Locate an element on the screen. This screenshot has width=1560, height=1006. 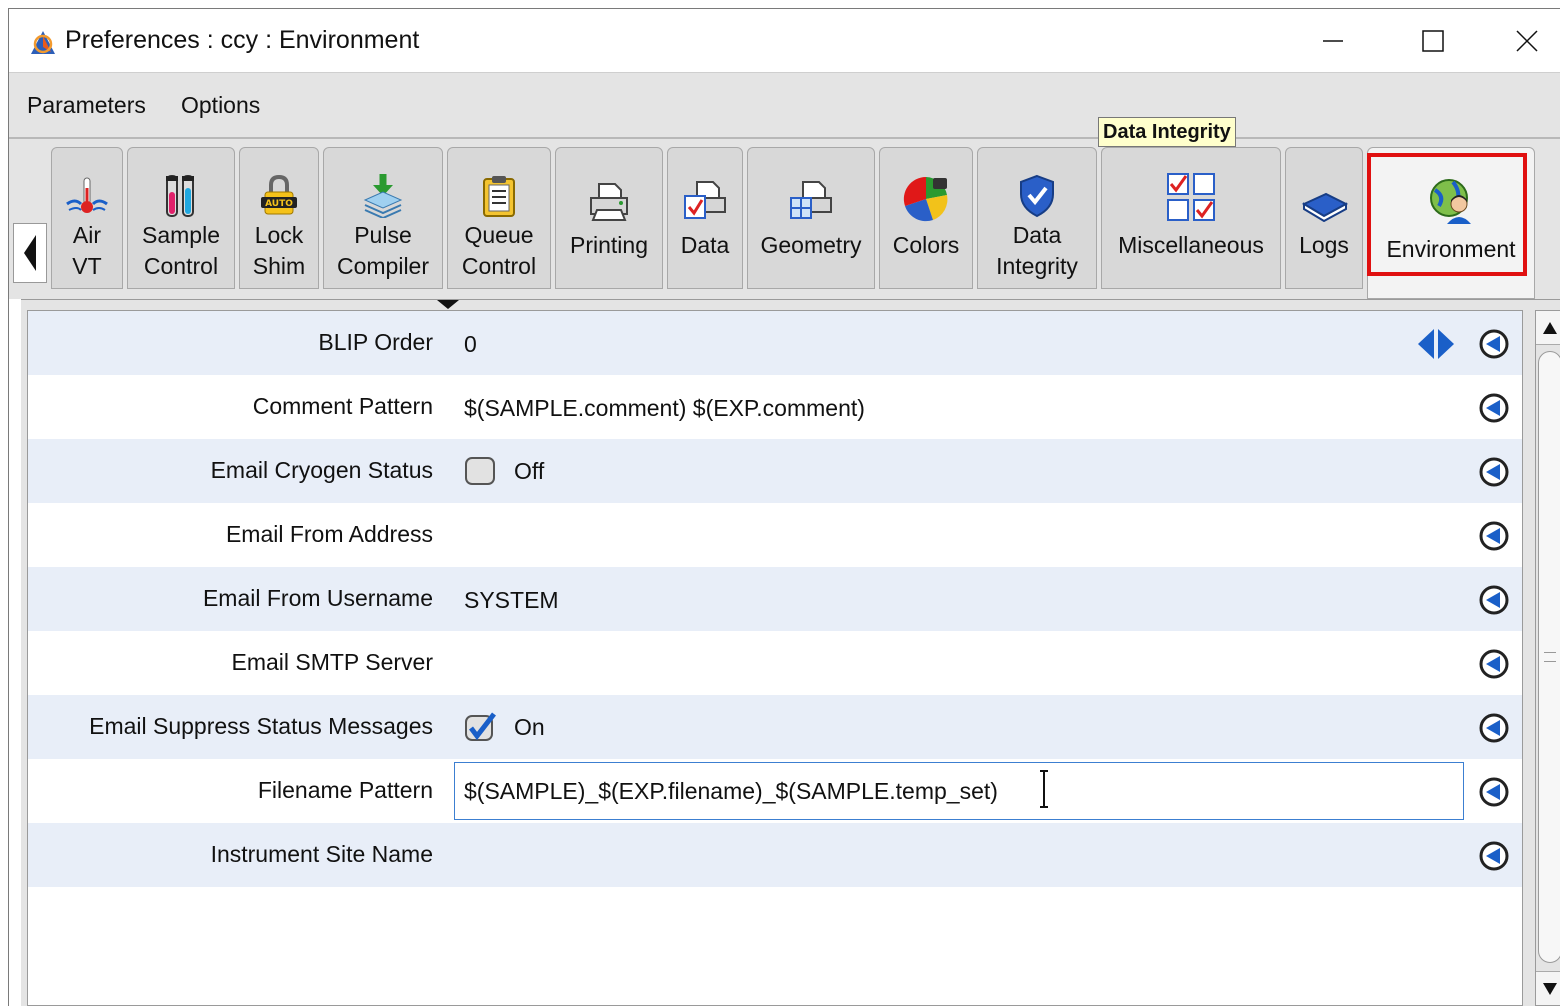
tab-sample-control: Sample Control is located at coordinates (181, 218).